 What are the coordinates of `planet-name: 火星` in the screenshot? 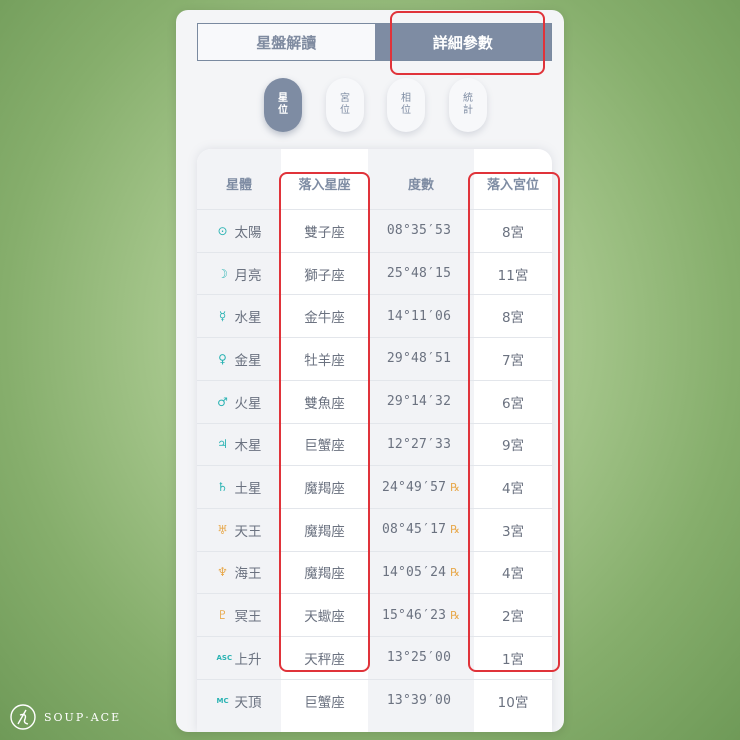 It's located at (248, 403).